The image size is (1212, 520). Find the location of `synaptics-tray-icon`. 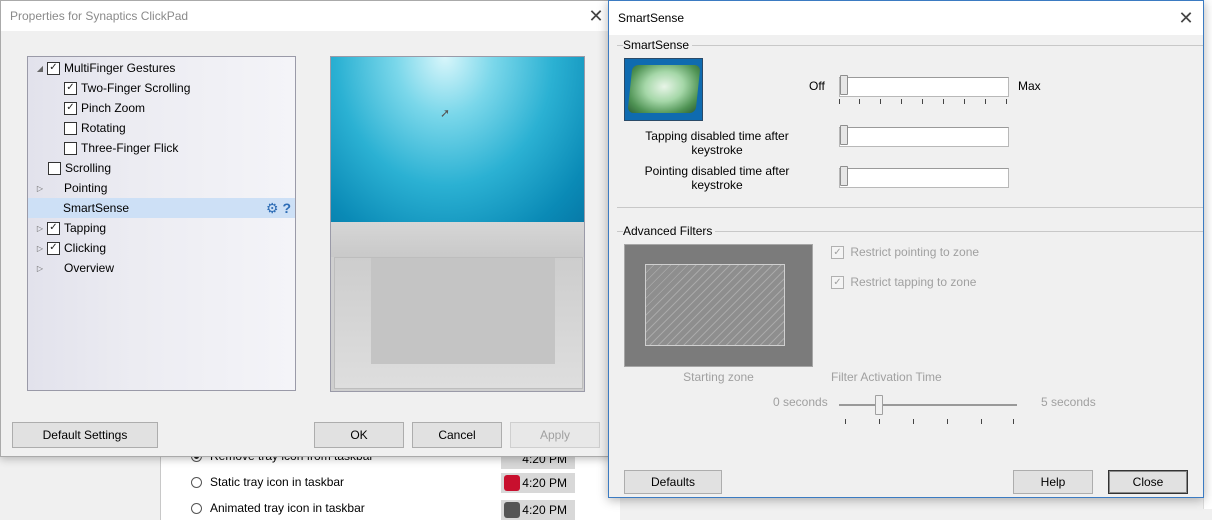

synaptics-tray-icon is located at coordinates (512, 483).